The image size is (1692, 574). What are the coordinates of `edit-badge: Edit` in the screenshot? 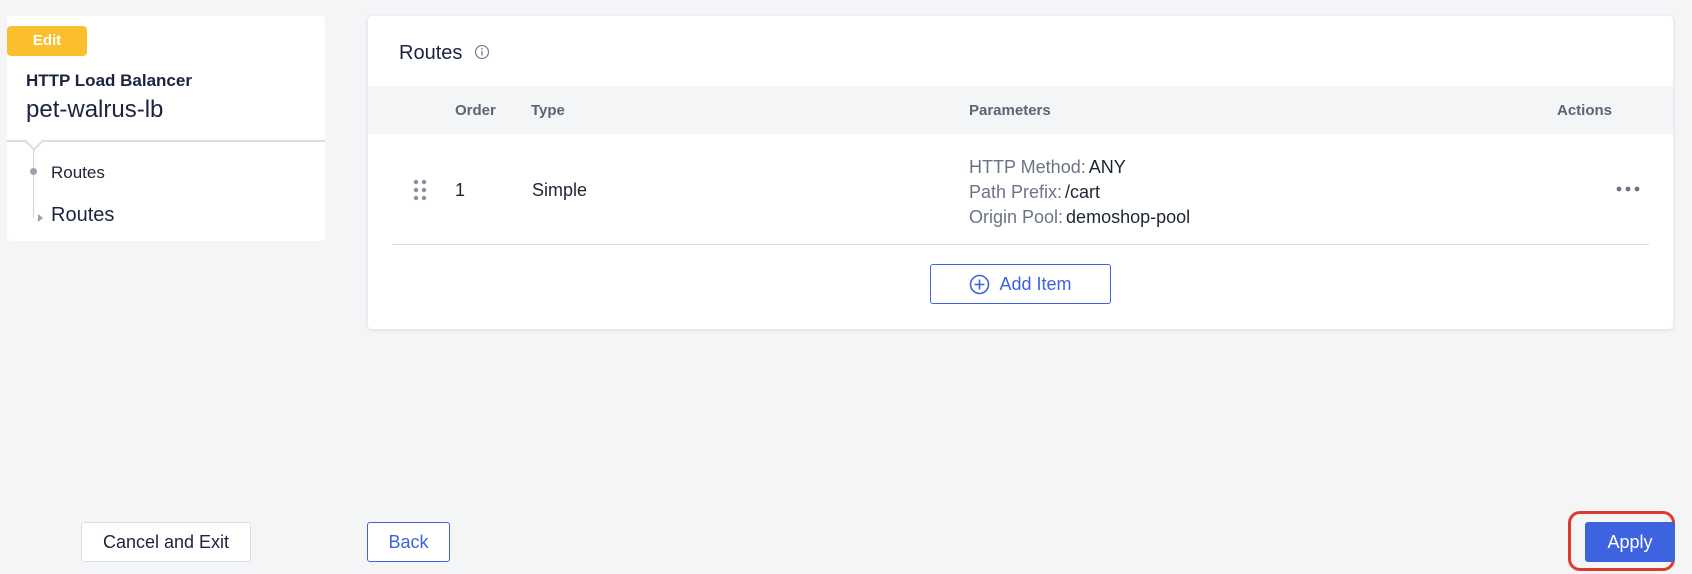 It's located at (47, 41).